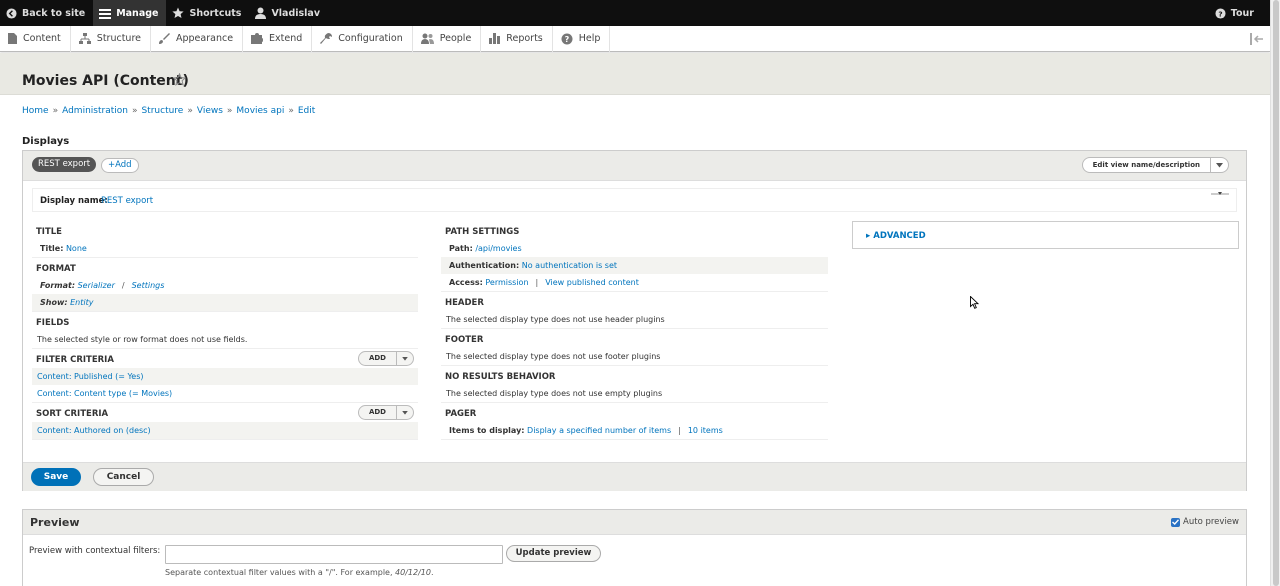 The height and width of the screenshot is (586, 1280). I want to click on sort-add-dropbutton: Add, so click(385, 412).